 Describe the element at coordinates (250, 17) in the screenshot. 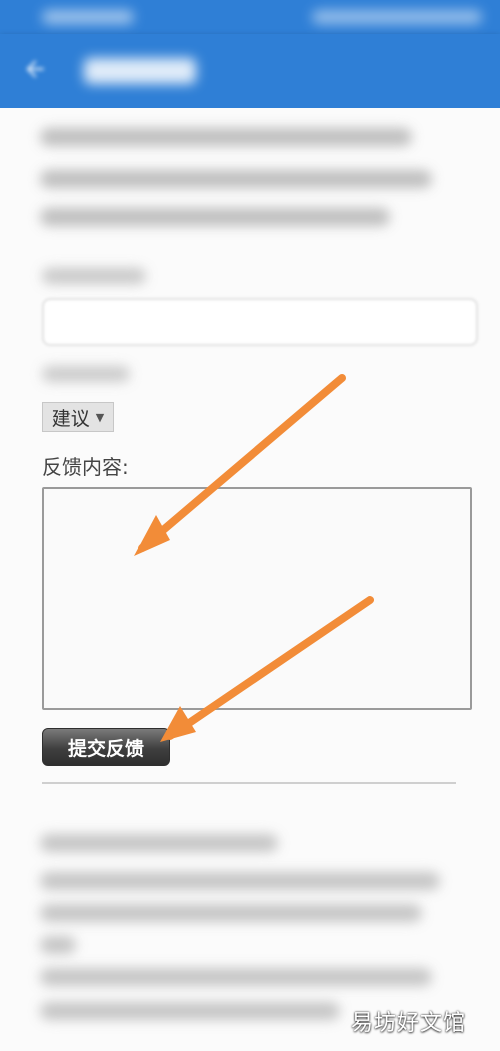

I see `status-bar` at that location.